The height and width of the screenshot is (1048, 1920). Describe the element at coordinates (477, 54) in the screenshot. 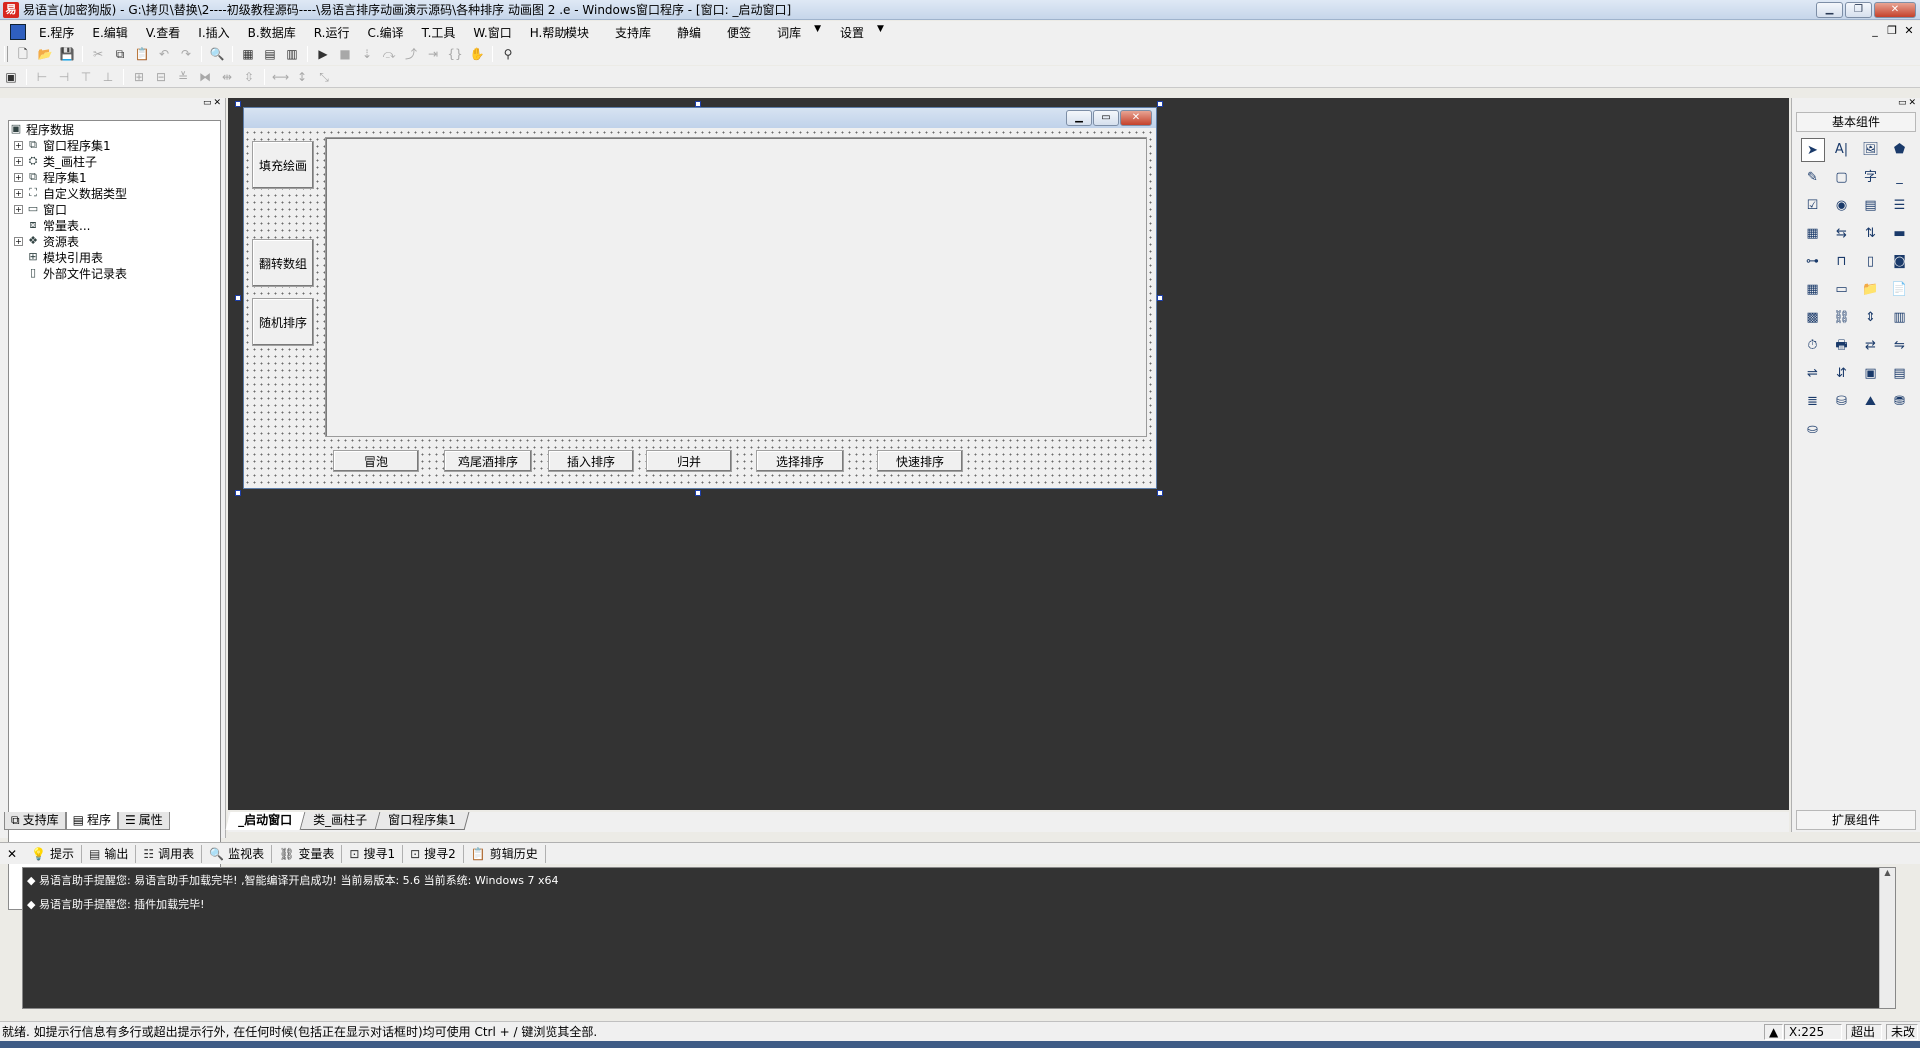

I see `hand-icon: ✋` at that location.